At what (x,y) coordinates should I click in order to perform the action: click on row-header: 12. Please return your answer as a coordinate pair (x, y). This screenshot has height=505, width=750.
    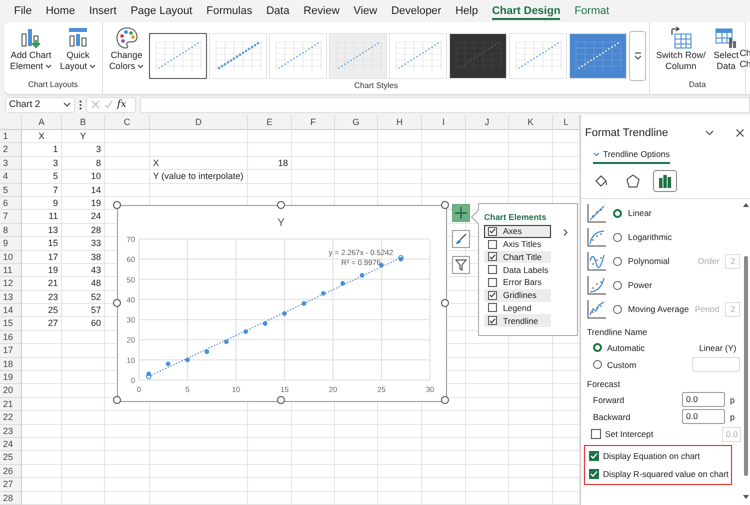
    Looking at the image, I should click on (11, 284).